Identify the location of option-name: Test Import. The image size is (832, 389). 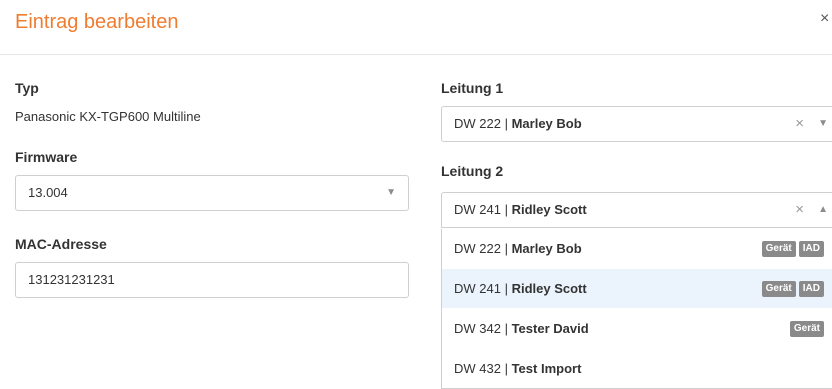
(546, 368).